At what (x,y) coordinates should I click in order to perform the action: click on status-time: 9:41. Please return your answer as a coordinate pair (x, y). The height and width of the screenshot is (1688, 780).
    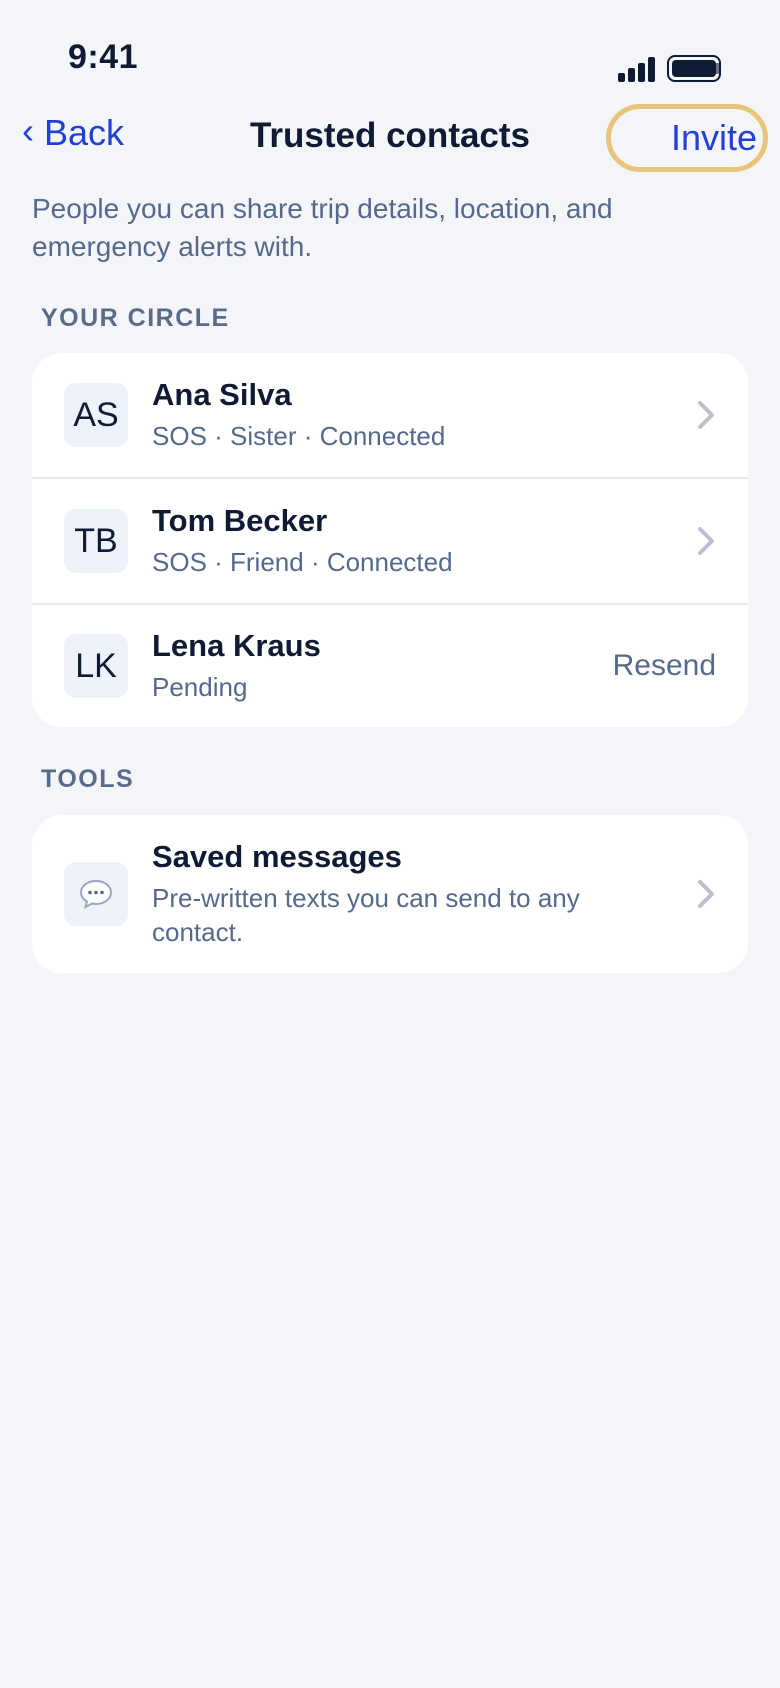
    Looking at the image, I should click on (103, 57).